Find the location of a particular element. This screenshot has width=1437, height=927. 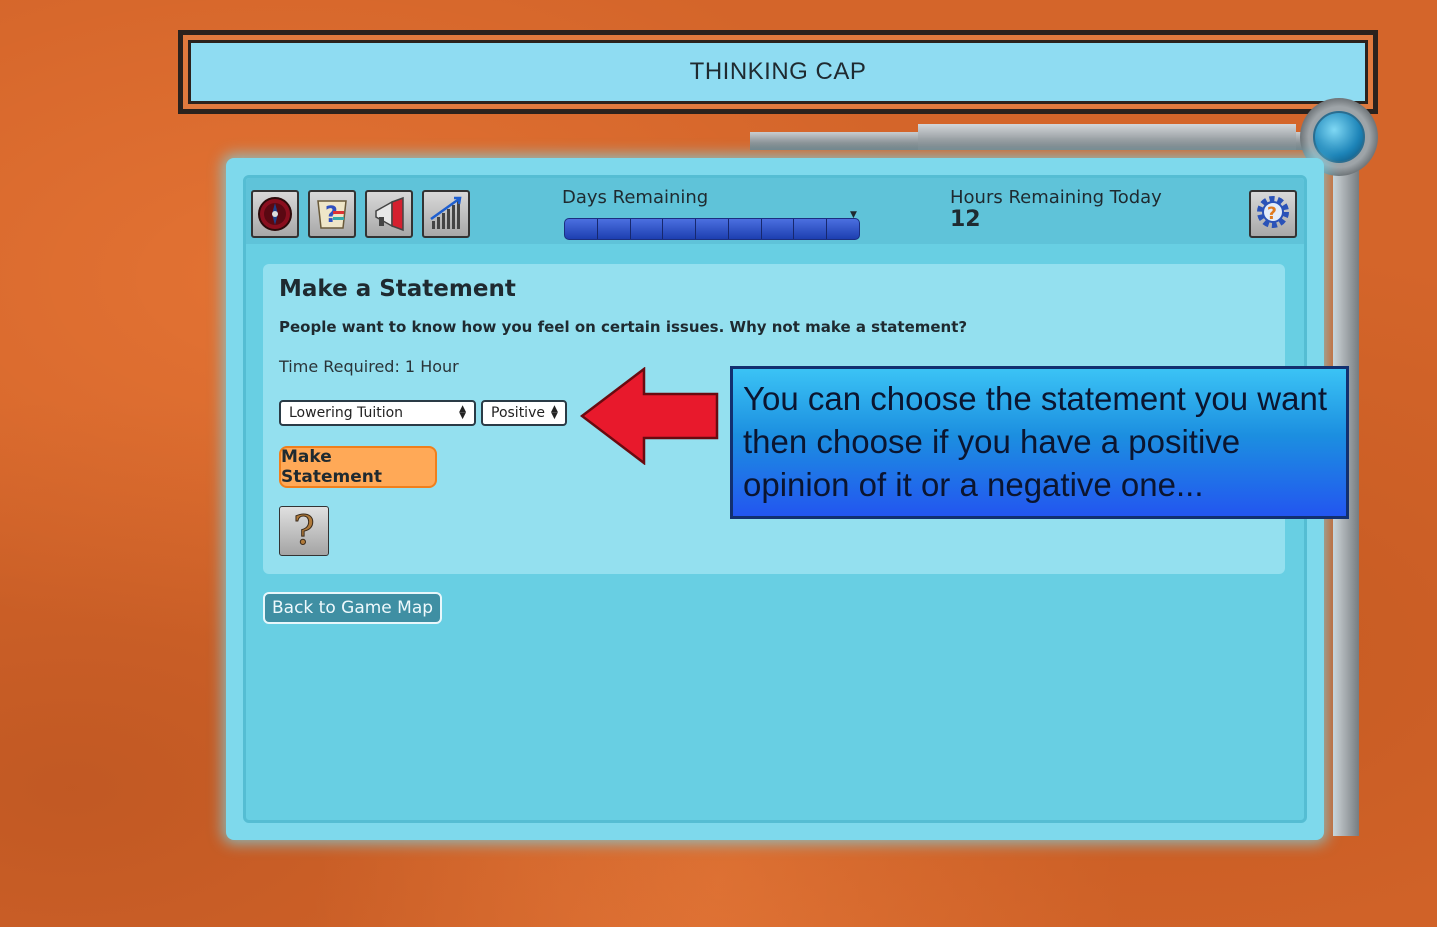

back-to-game-map-button: Back to Game Map is located at coordinates (353, 608).